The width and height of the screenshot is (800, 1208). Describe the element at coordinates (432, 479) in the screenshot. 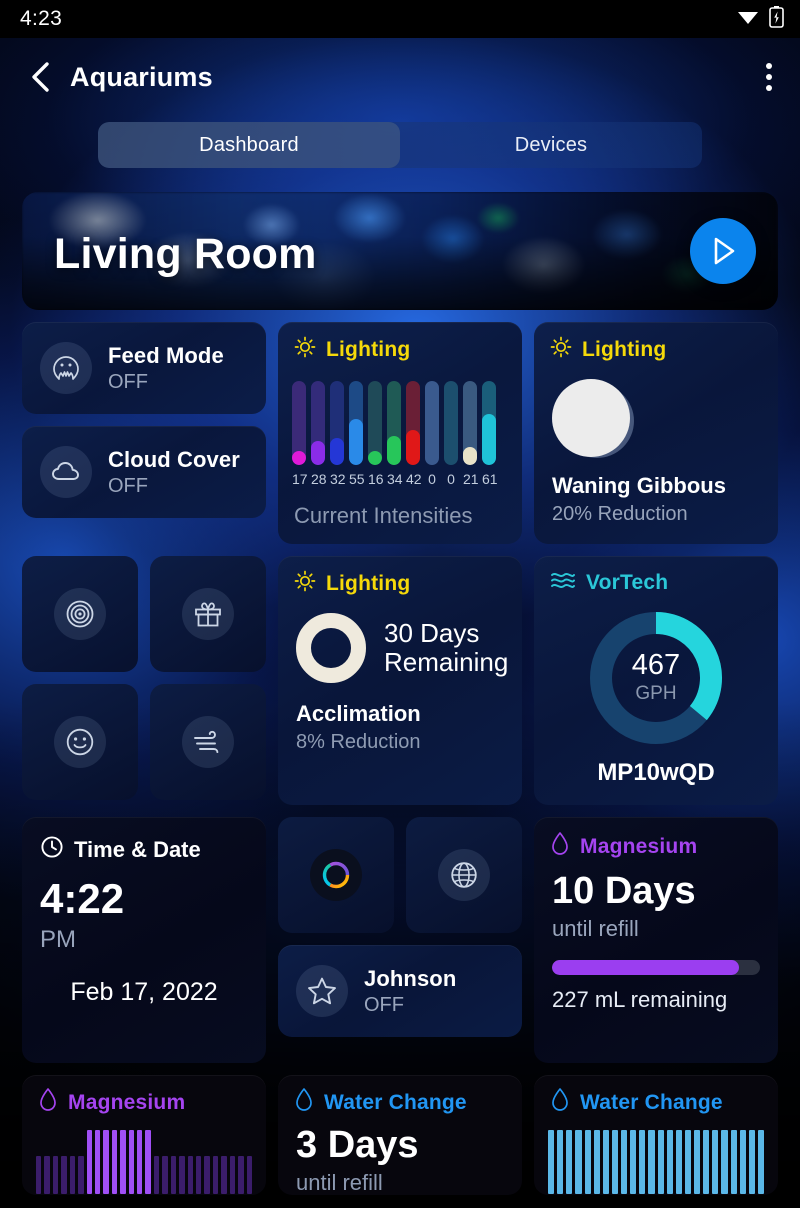

I see `intensity-label: 0` at that location.